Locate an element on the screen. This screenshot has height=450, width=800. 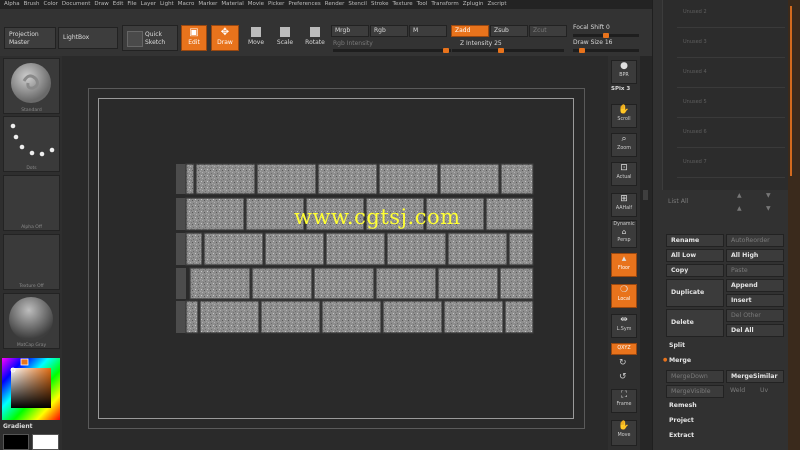
subtool-scroll-strip is located at coordinates (794, 225).